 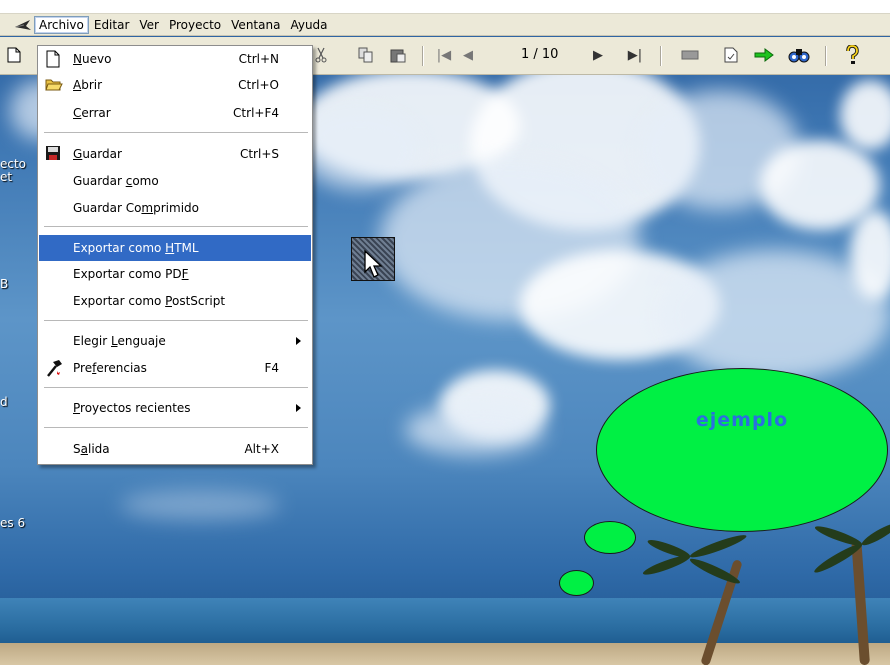 I want to click on thought-bubble: ejemplo, so click(x=742, y=450).